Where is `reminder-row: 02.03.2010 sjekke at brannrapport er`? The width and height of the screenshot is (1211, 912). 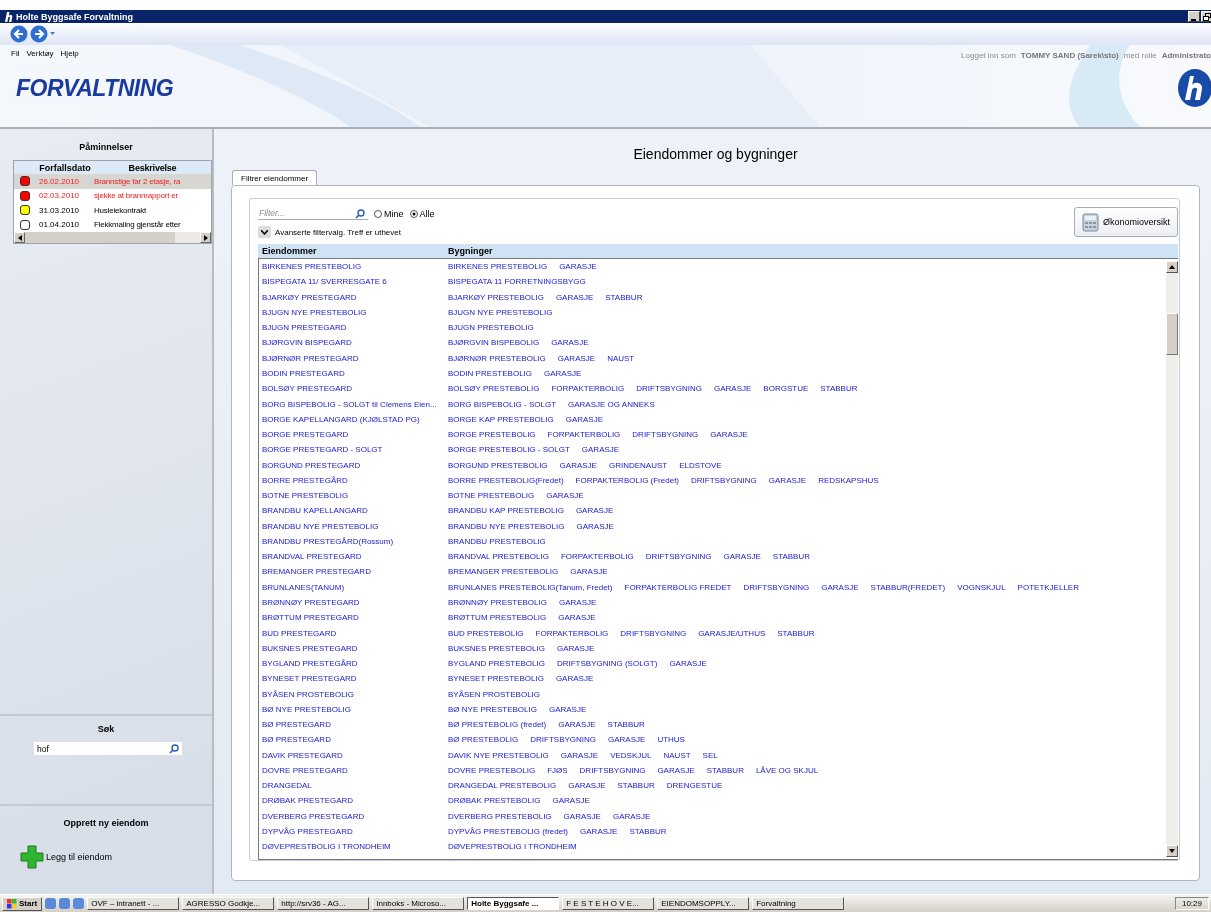 reminder-row: 02.03.2010 sjekke at brannrapport er is located at coordinates (112, 195).